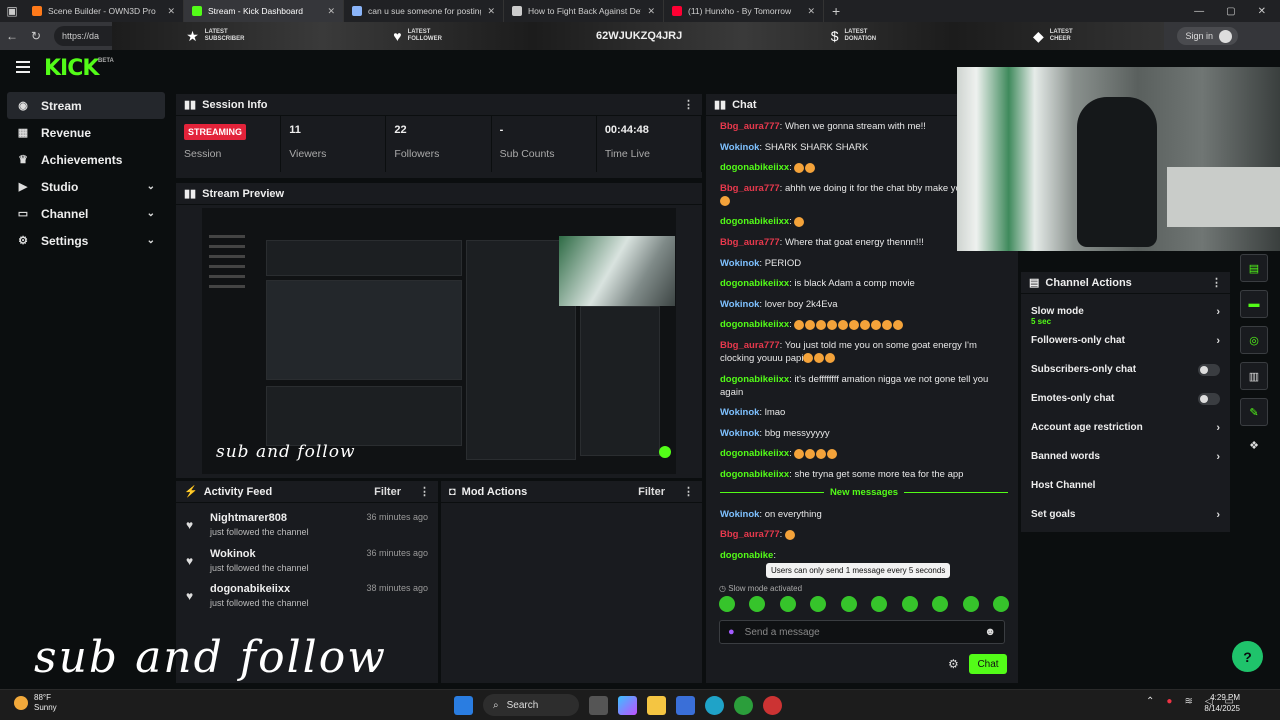  What do you see at coordinates (1254, 376) in the screenshot?
I see `rail-layout-icon: ▥` at bounding box center [1254, 376].